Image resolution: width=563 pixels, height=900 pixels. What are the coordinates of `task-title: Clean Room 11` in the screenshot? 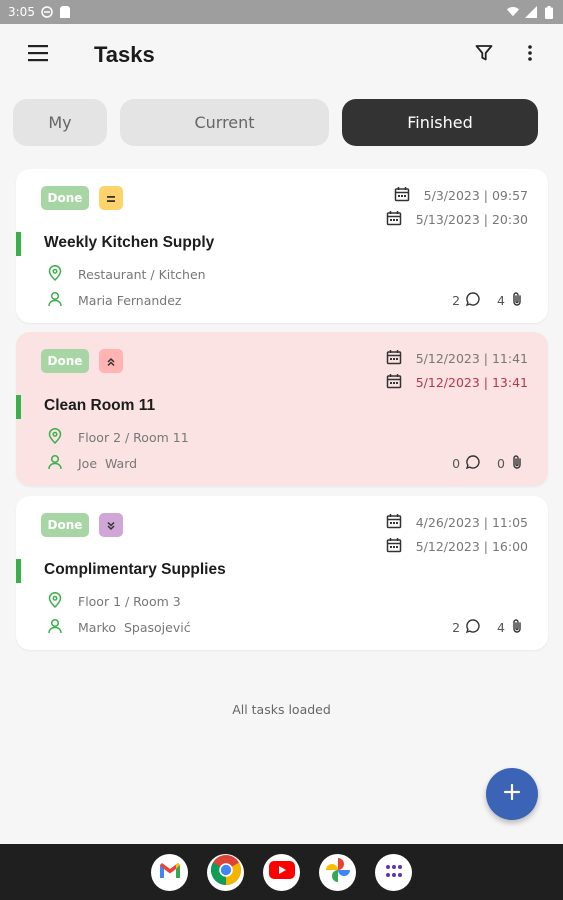 It's located at (100, 405).